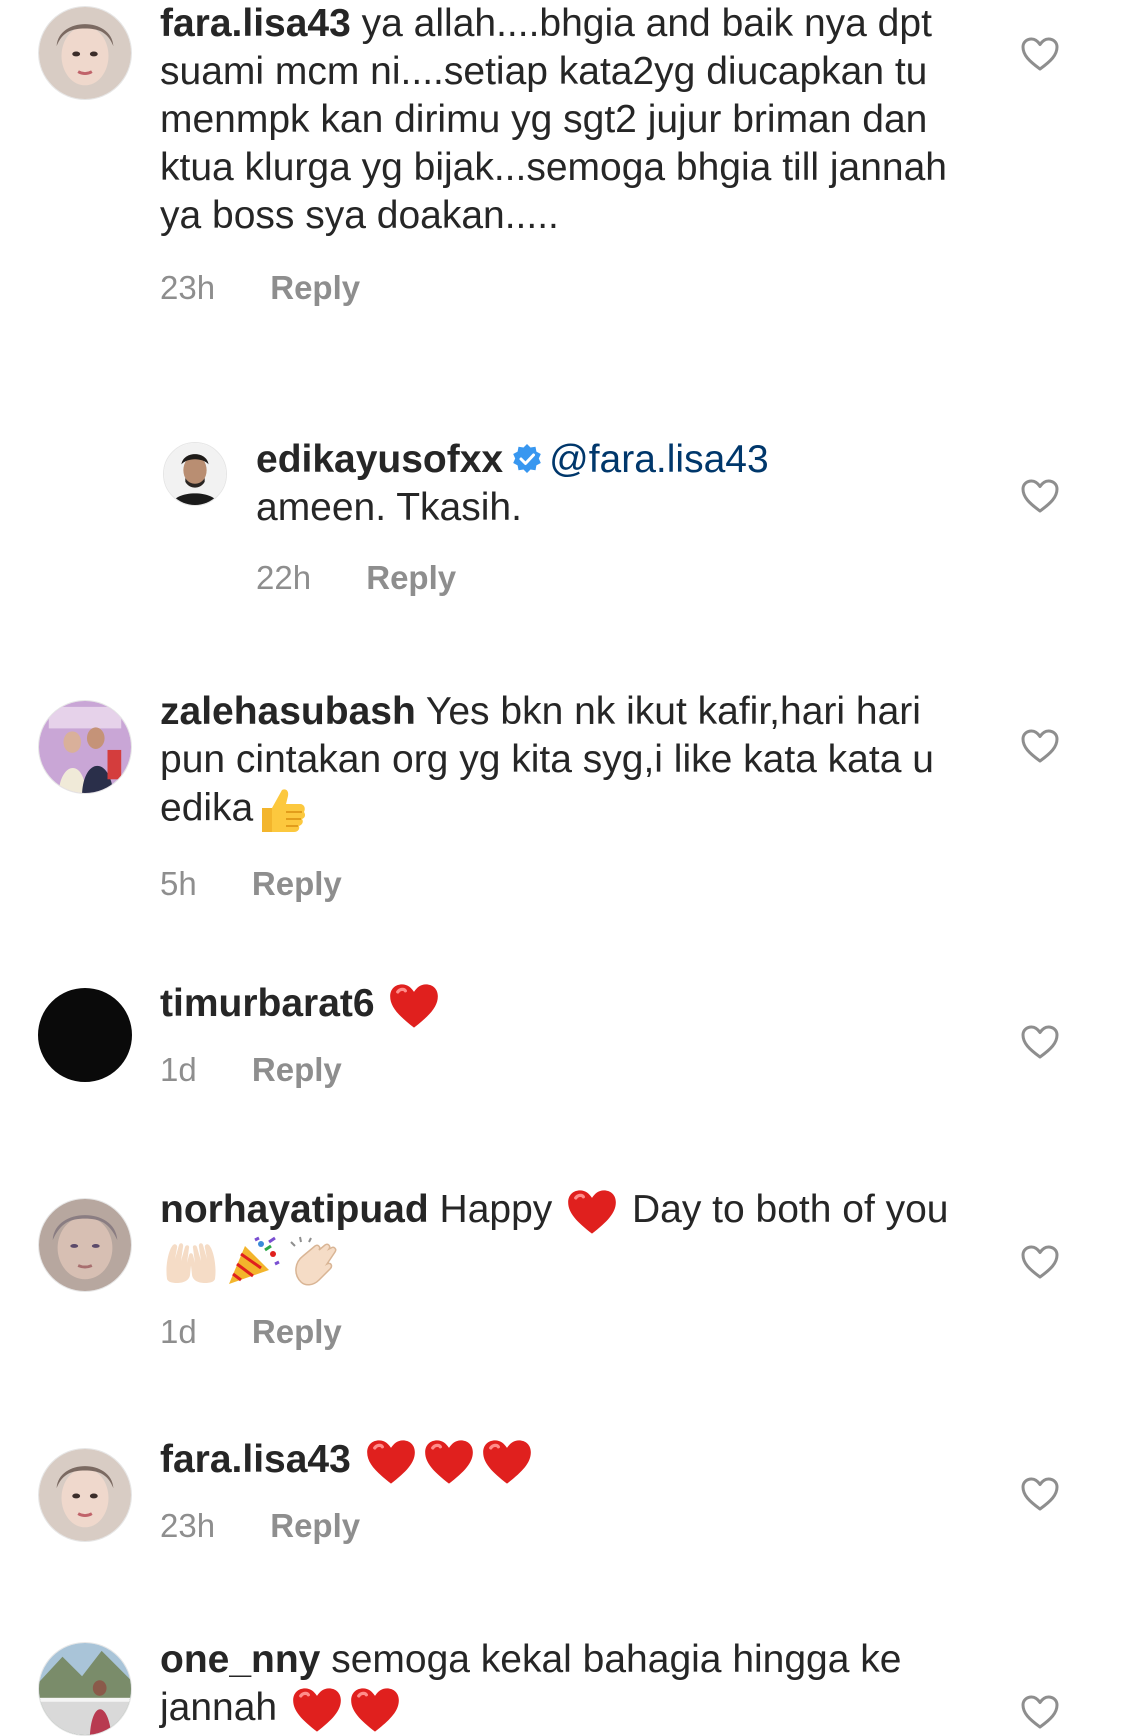  What do you see at coordinates (659, 459) in the screenshot?
I see `mention-link: @fara.lisa43` at bounding box center [659, 459].